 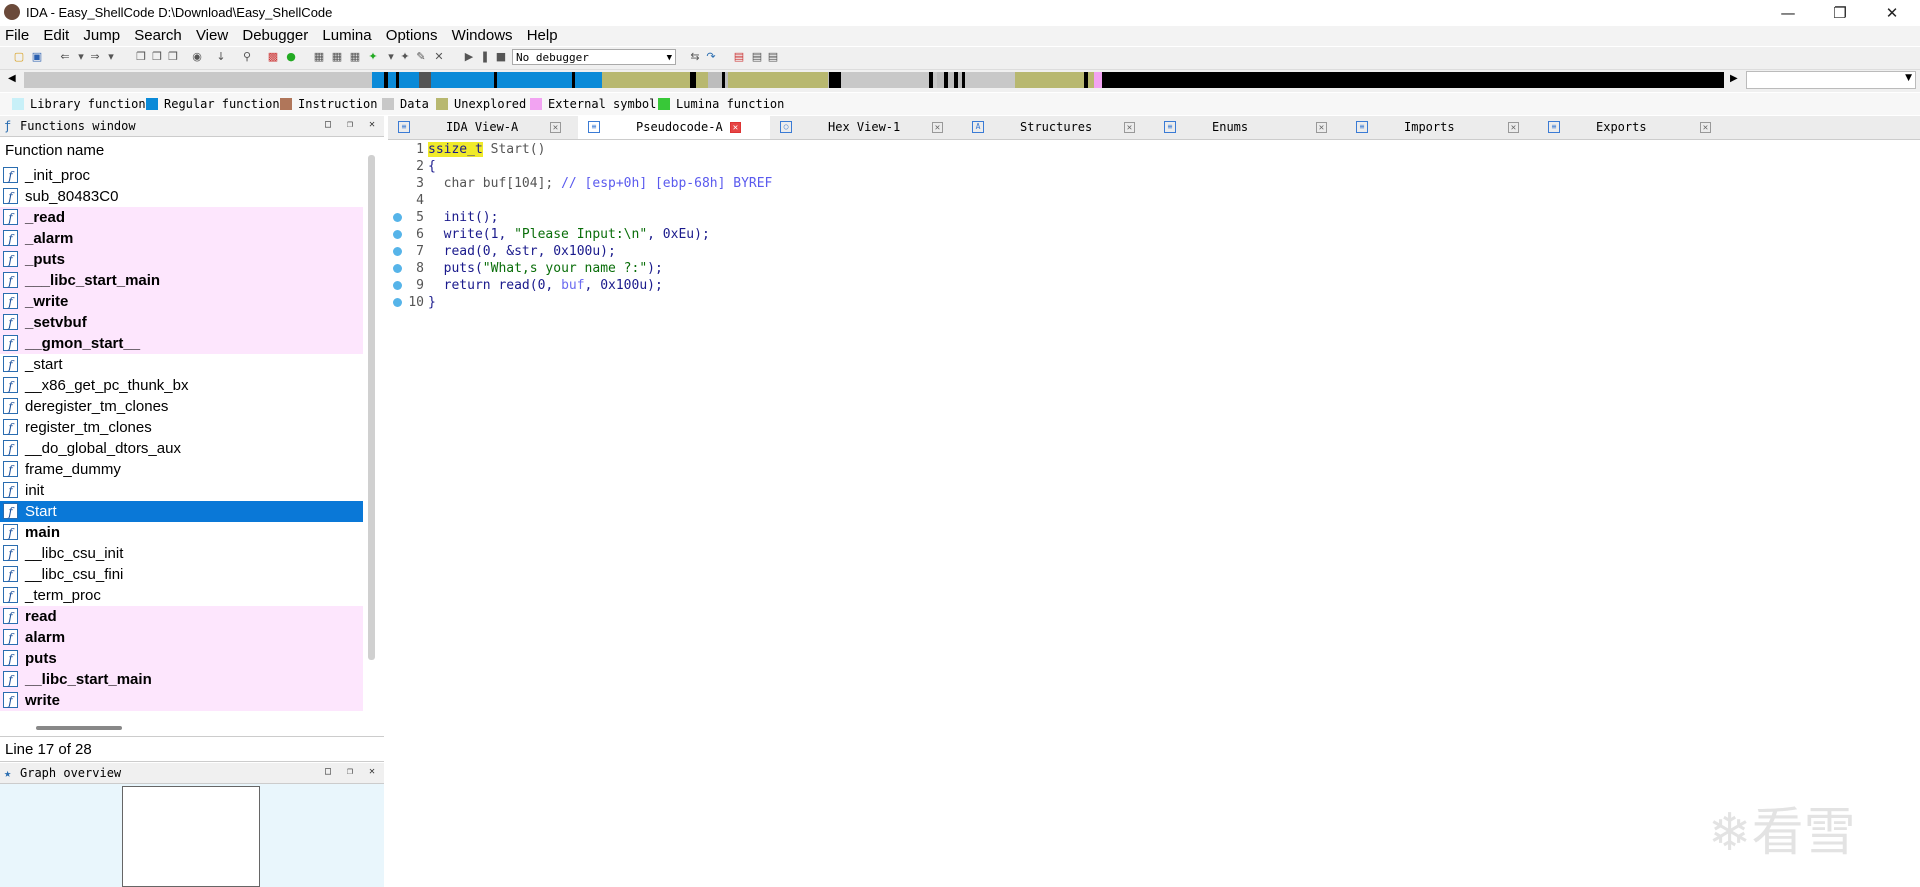 What do you see at coordinates (181, 406) in the screenshot?
I see `function-row: f deregister_tm_clones` at bounding box center [181, 406].